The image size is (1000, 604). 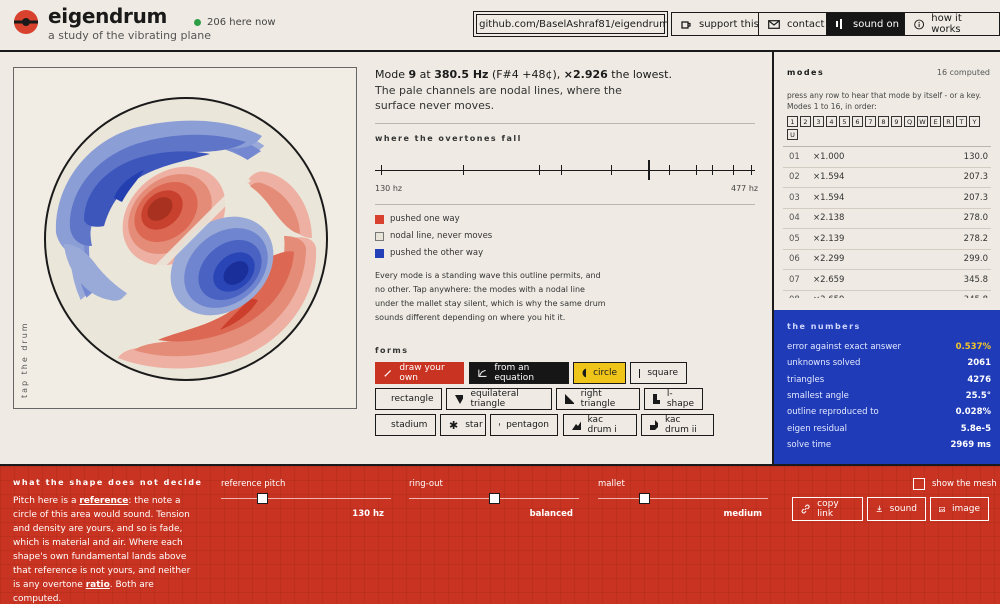 What do you see at coordinates (948, 121) in the screenshot?
I see `mode-key: R` at bounding box center [948, 121].